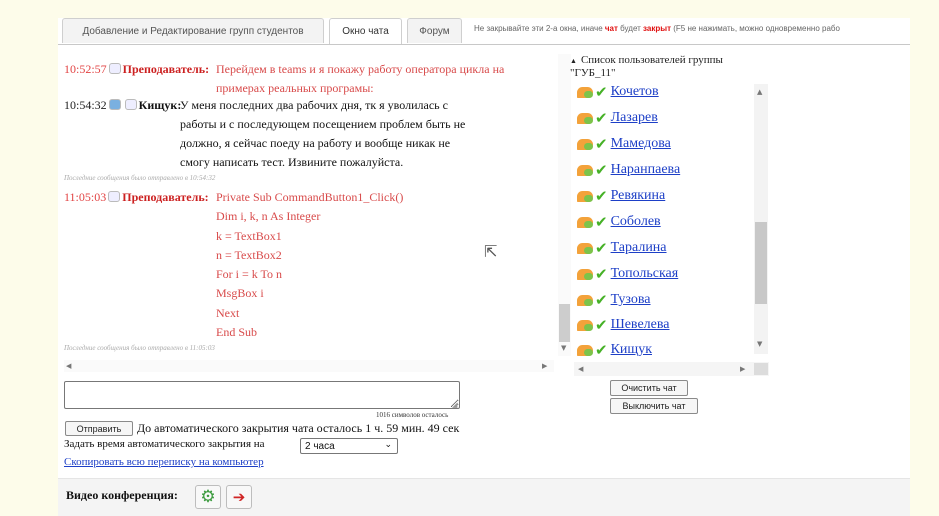 The width and height of the screenshot is (939, 516). Describe the element at coordinates (759, 92) in the screenshot. I see `scroll-up-icon: ▲` at that location.